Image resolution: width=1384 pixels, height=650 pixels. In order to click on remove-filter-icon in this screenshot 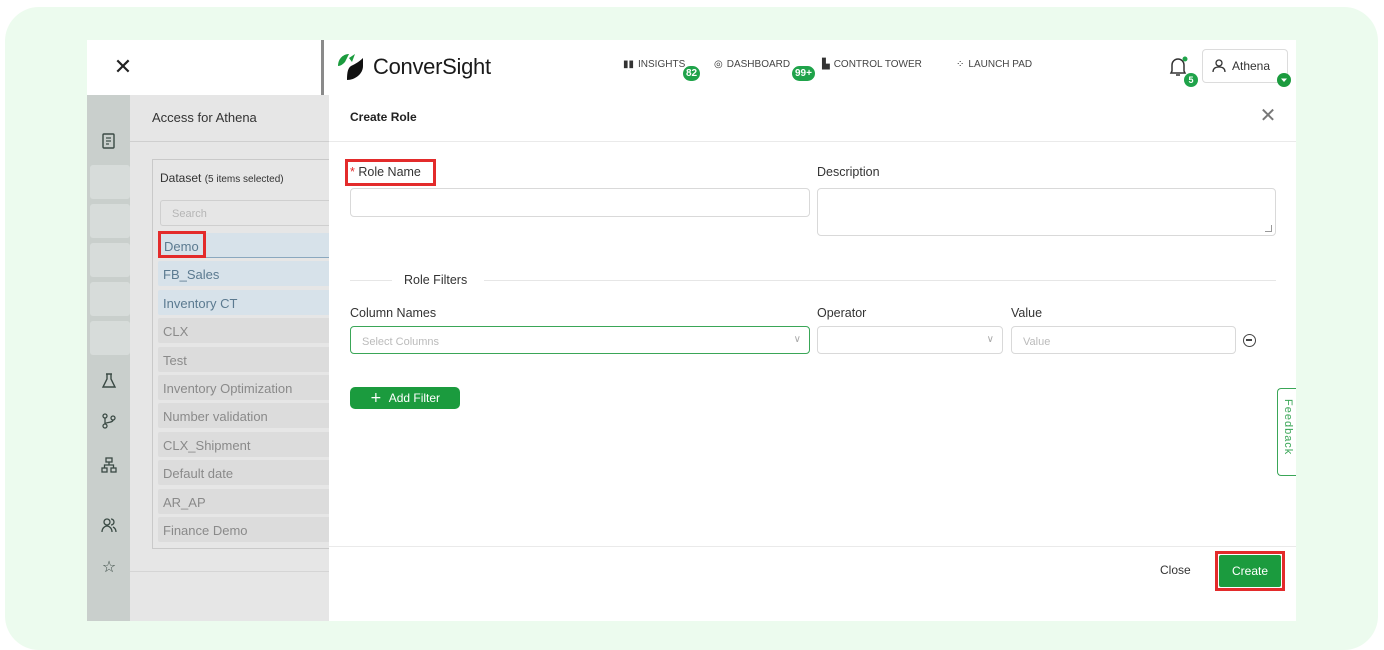, I will do `click(1249, 340)`.